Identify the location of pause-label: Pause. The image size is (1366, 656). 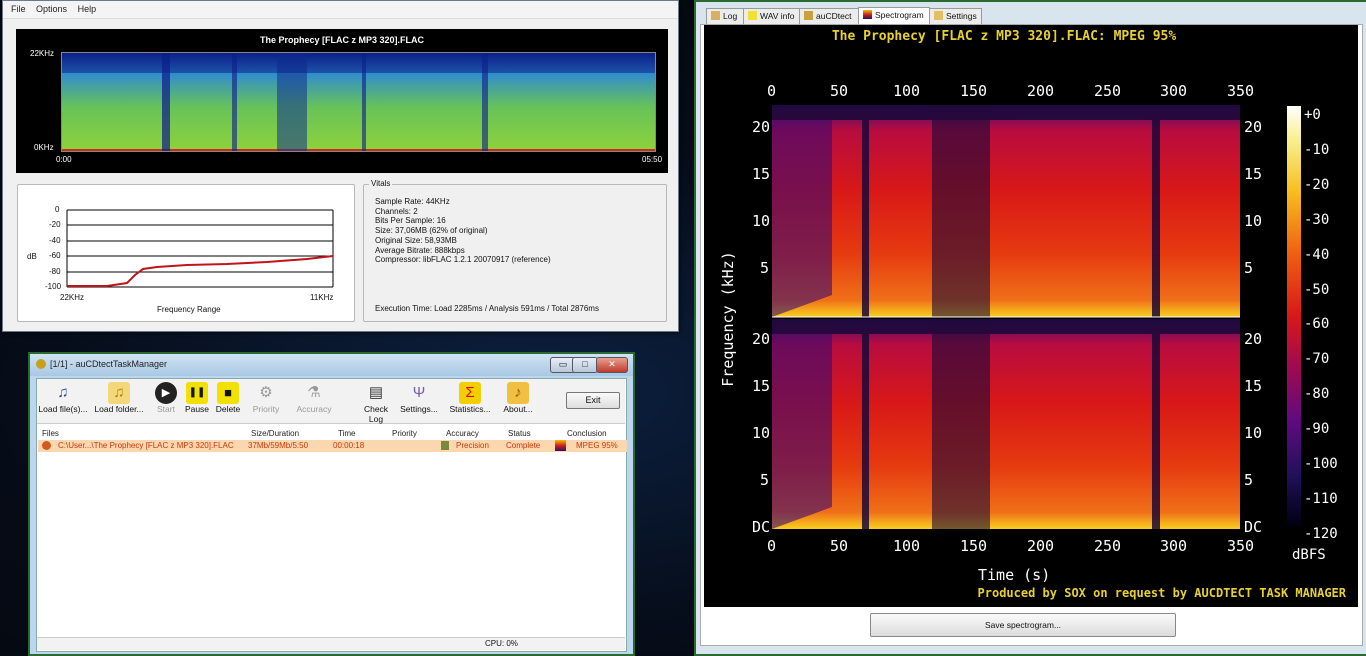
(197, 409).